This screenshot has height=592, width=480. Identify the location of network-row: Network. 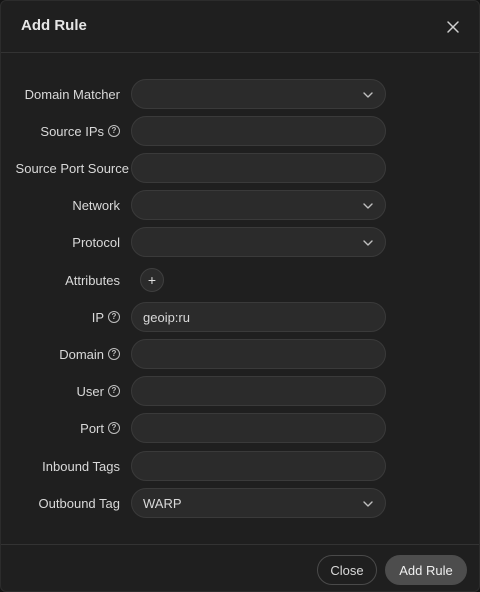
(240, 205).